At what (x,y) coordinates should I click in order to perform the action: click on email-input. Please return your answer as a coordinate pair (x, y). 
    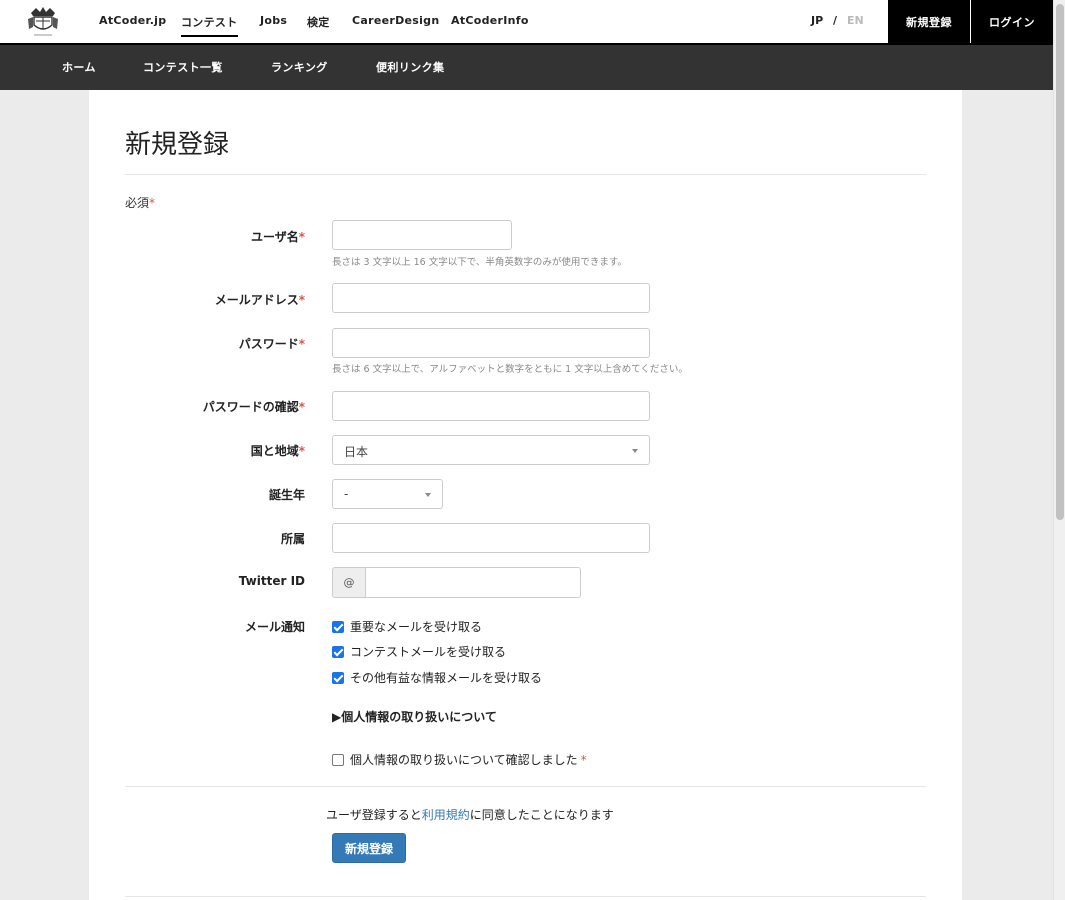
    Looking at the image, I should click on (491, 298).